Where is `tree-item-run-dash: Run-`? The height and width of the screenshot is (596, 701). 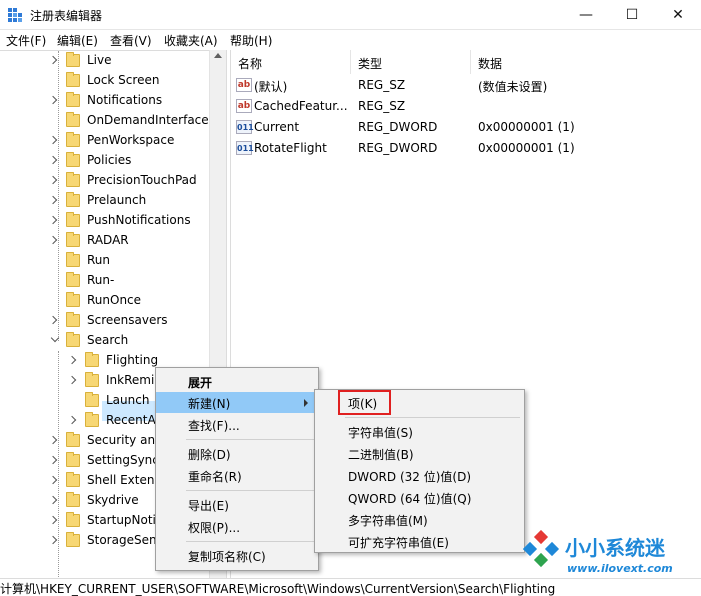
tree-item-run-dash: Run- is located at coordinates (113, 281).